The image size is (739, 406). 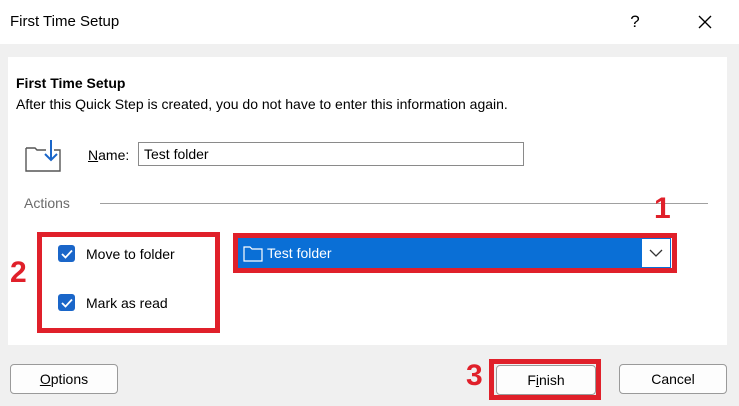 I want to click on page-heading: First Time Setup, so click(x=71, y=83).